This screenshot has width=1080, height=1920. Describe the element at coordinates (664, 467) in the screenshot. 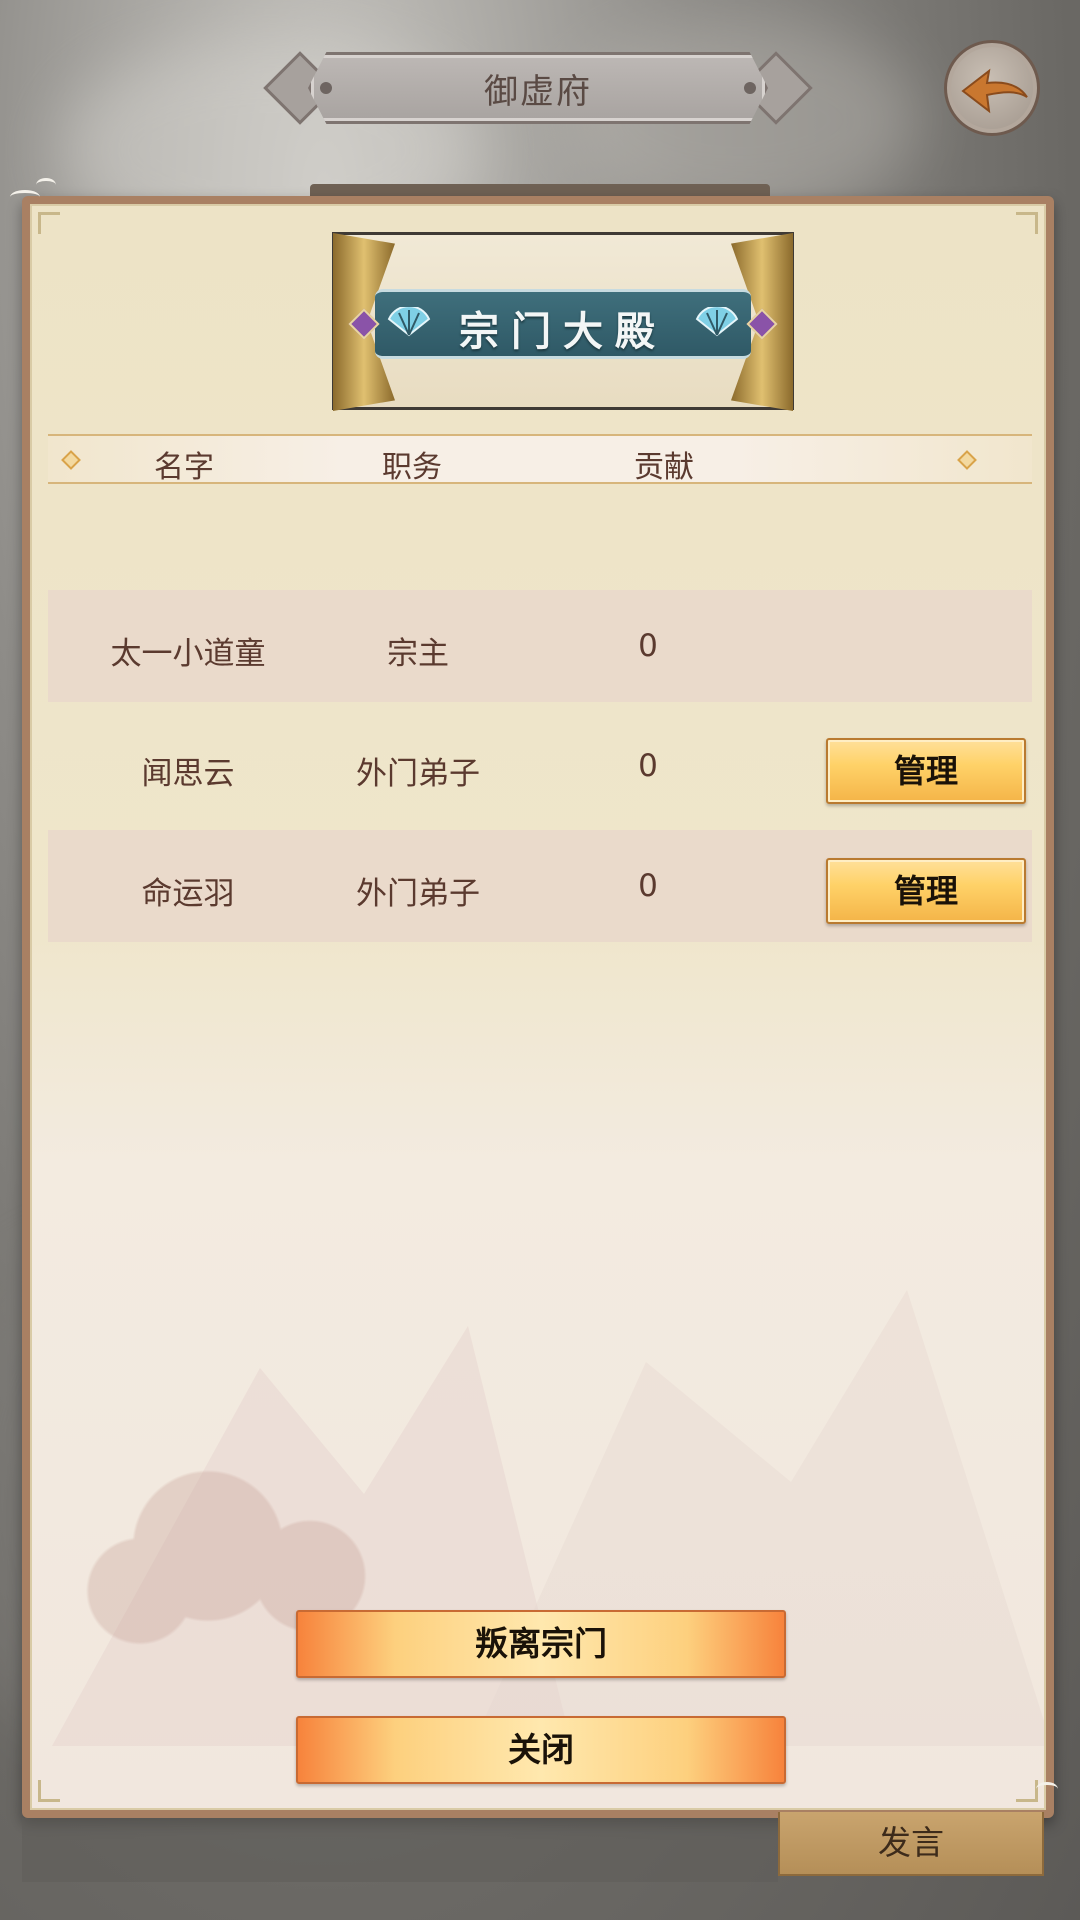

I see `column-contribution: 贡献` at that location.